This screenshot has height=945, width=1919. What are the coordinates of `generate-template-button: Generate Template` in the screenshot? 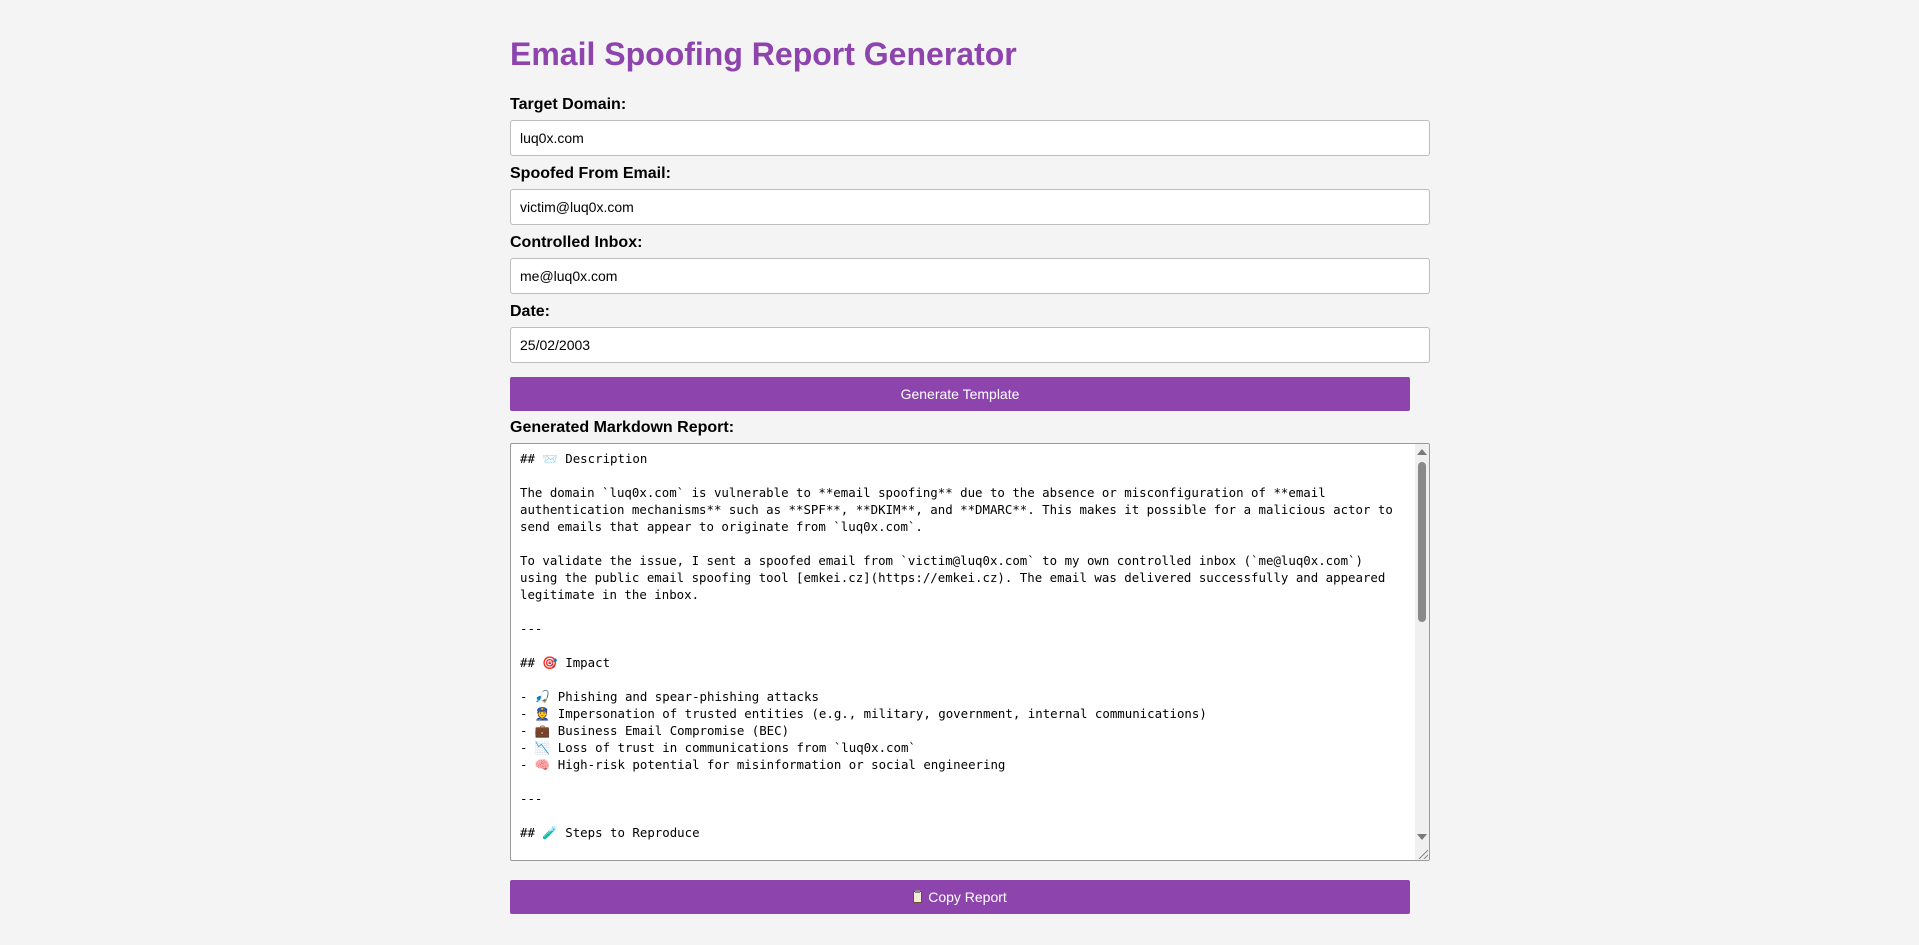 It's located at (960, 394).